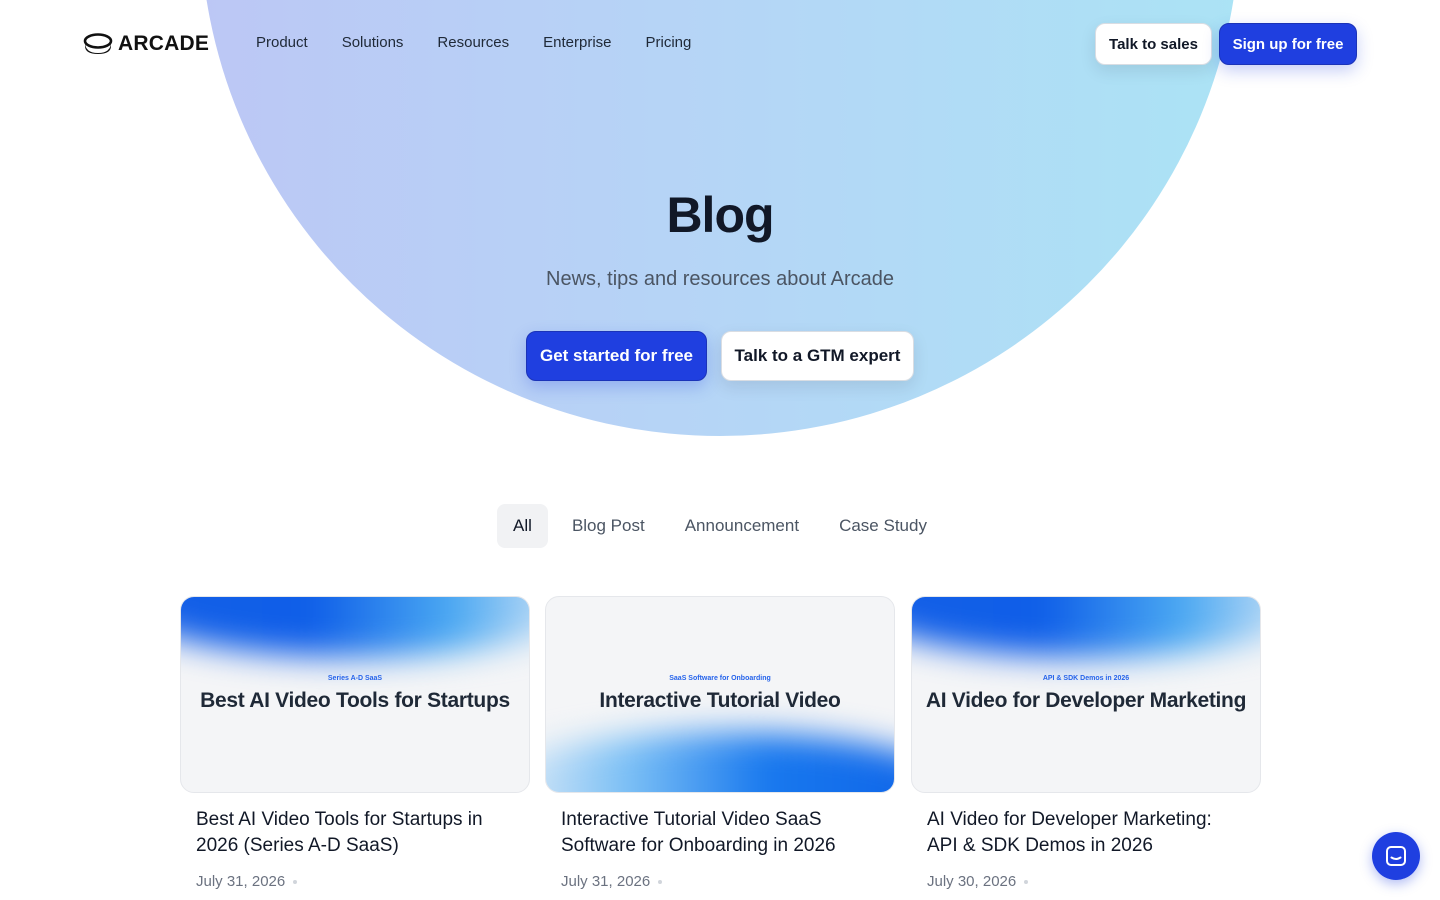 Image resolution: width=1440 pixels, height=900 pixels. I want to click on nav-link-product: Product, so click(282, 42).